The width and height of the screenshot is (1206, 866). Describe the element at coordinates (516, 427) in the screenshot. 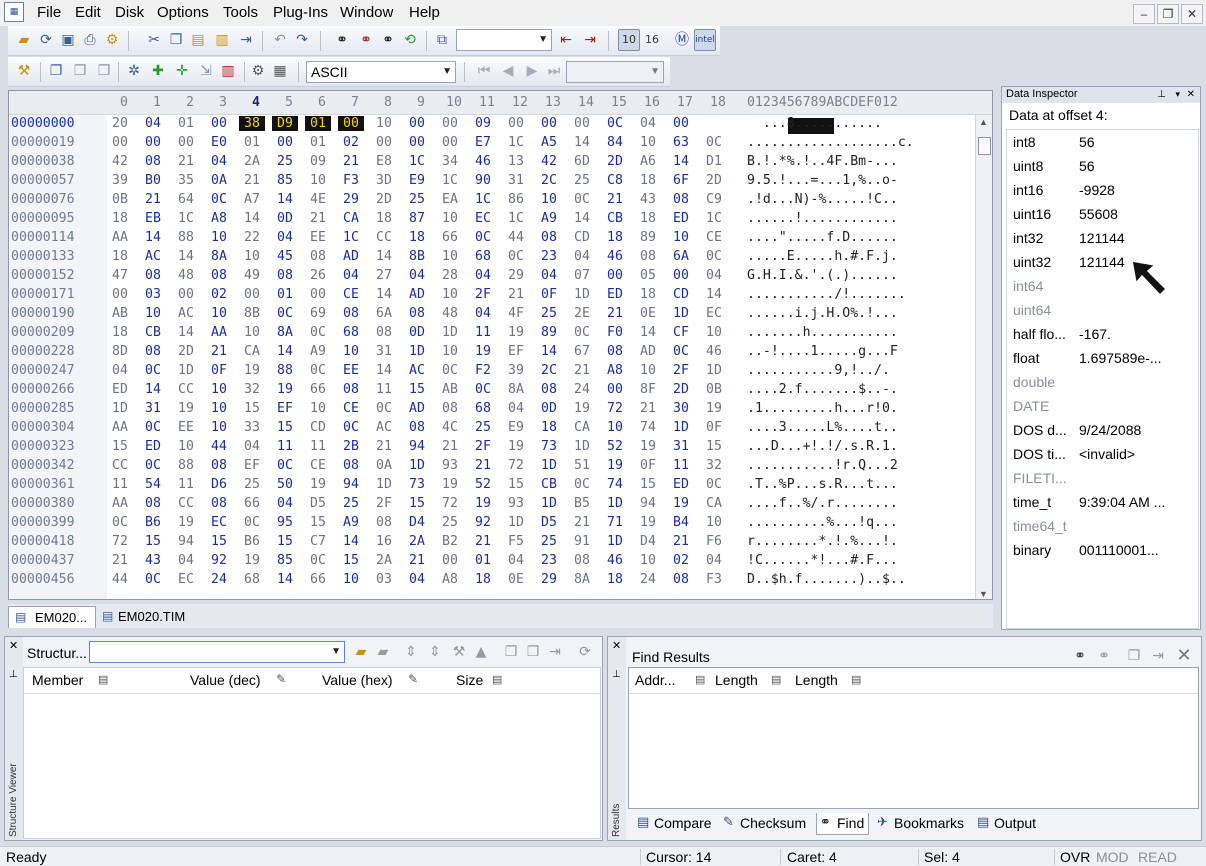

I see `hex-byte: E9` at that location.